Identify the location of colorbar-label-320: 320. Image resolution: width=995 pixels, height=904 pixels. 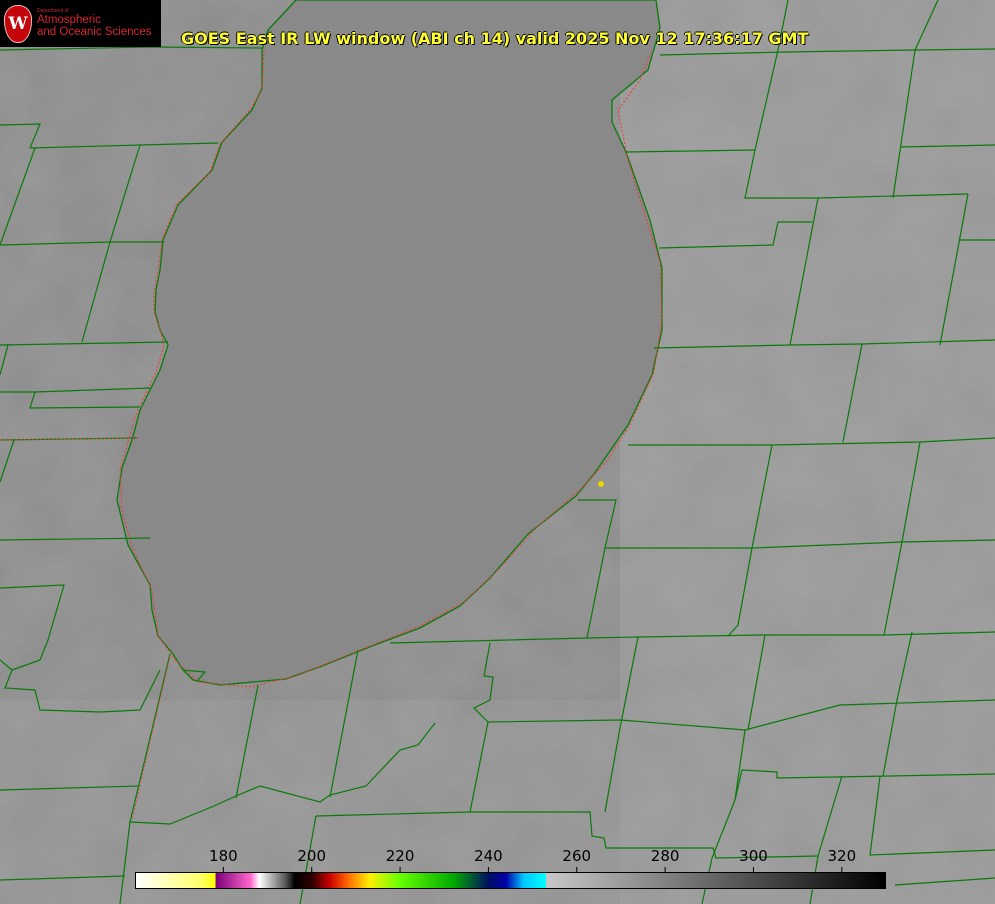
(842, 856).